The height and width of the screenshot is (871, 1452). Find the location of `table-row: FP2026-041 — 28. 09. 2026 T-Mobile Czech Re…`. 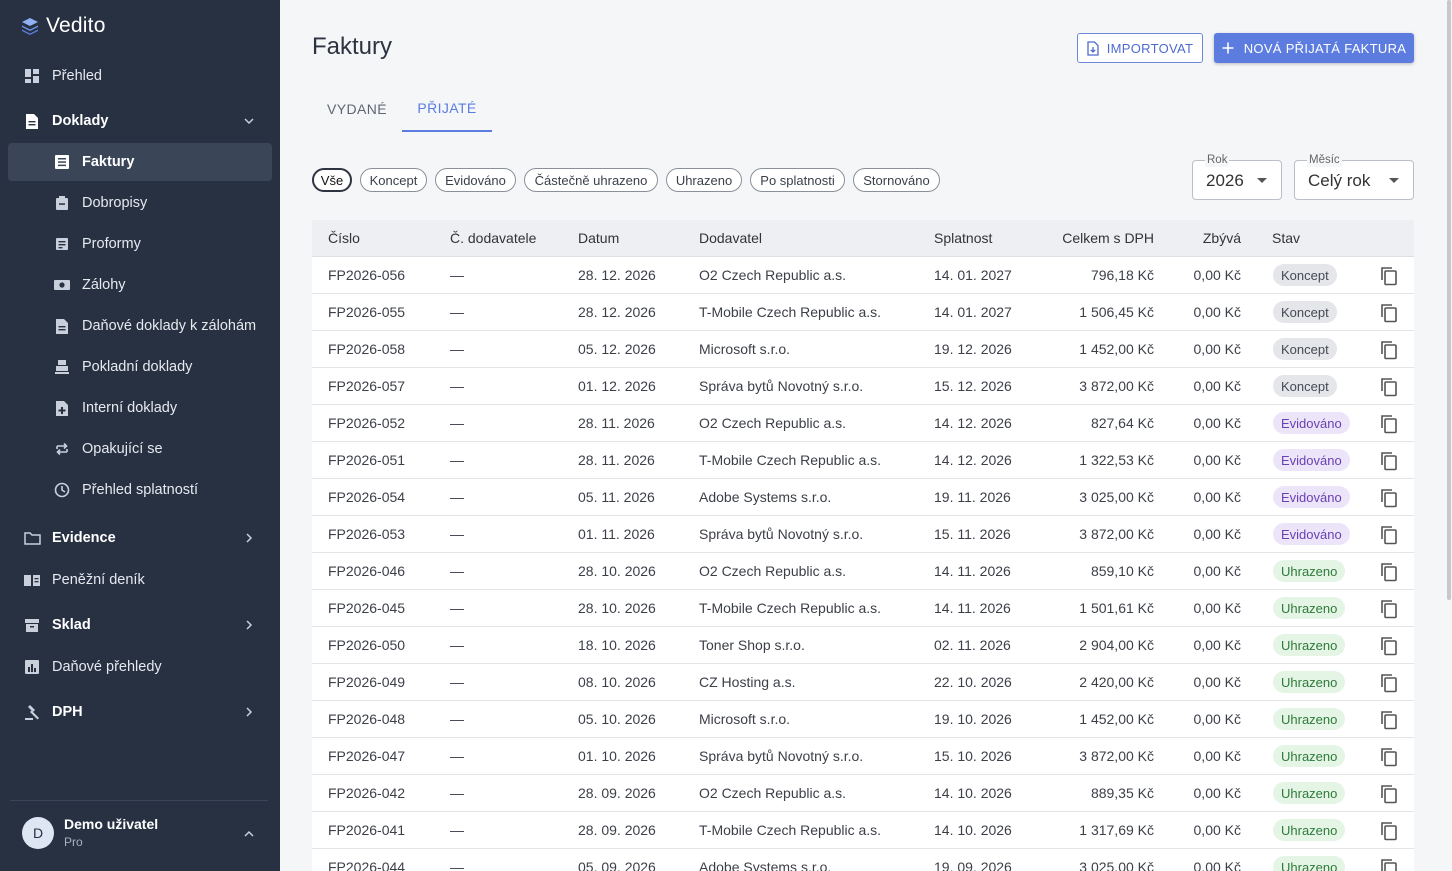

table-row: FP2026-041 — 28. 09. 2026 T-Mobile Czech Re… is located at coordinates (863, 830).